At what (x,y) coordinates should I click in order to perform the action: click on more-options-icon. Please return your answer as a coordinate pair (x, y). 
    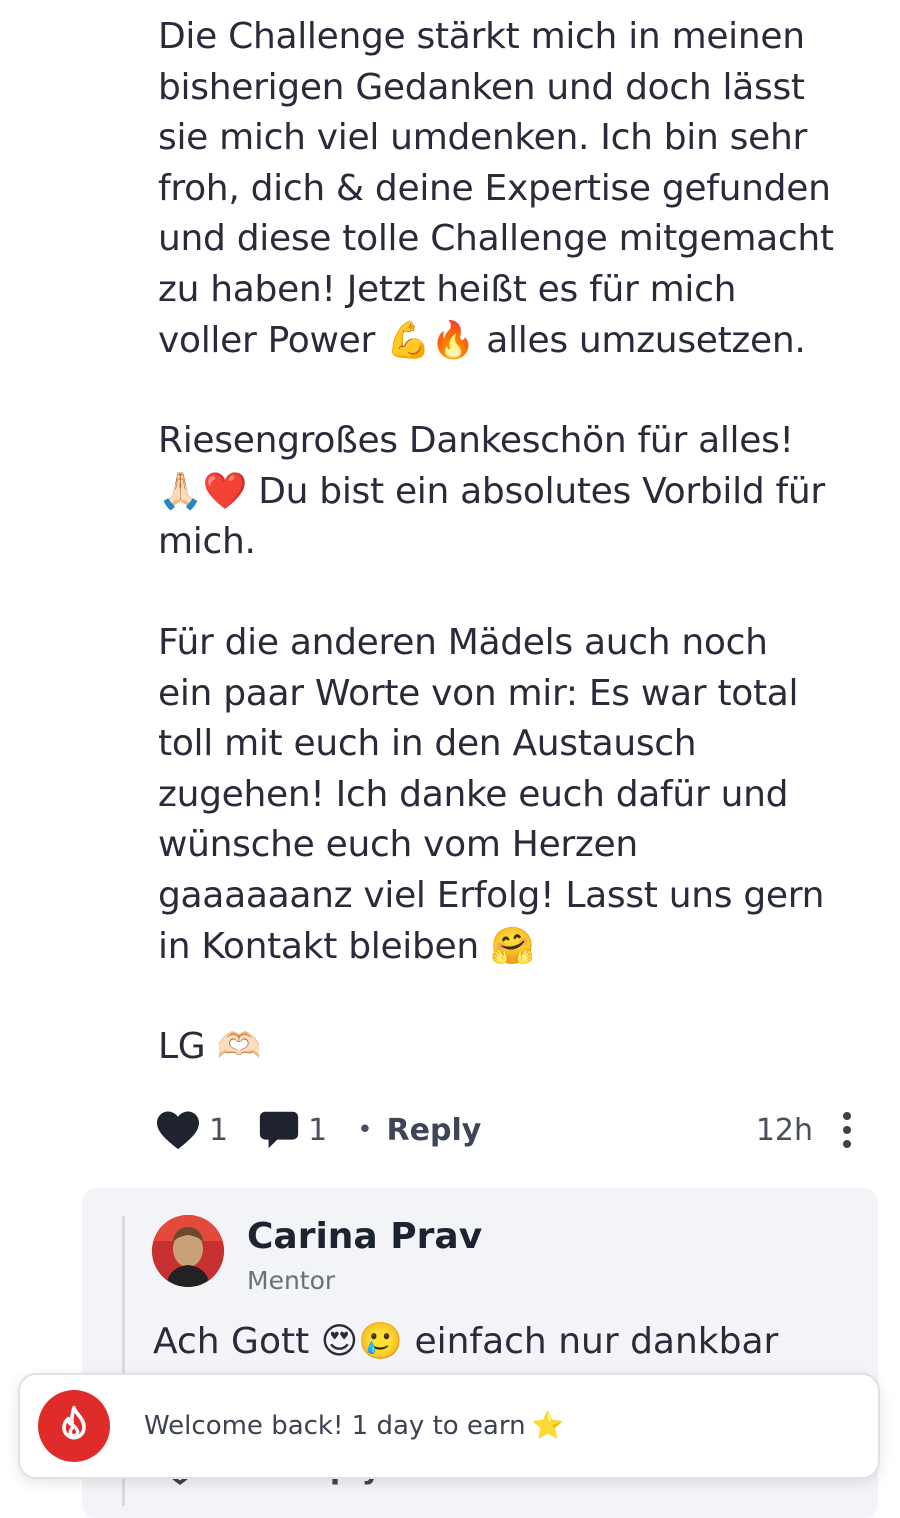
    Looking at the image, I should click on (847, 1130).